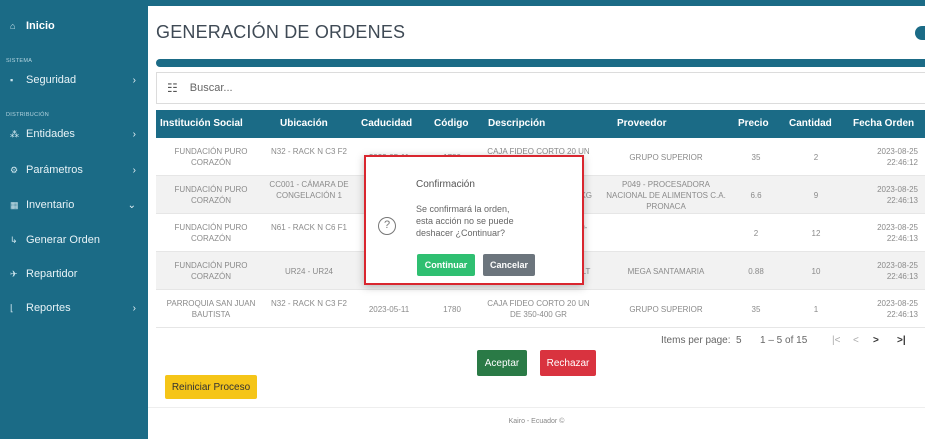 The image size is (925, 439). I want to click on top-bar, so click(536, 3).